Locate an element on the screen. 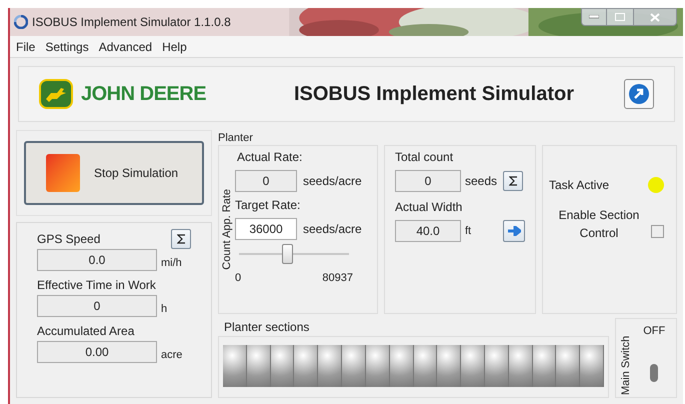  value-field: 0 is located at coordinates (97, 306).